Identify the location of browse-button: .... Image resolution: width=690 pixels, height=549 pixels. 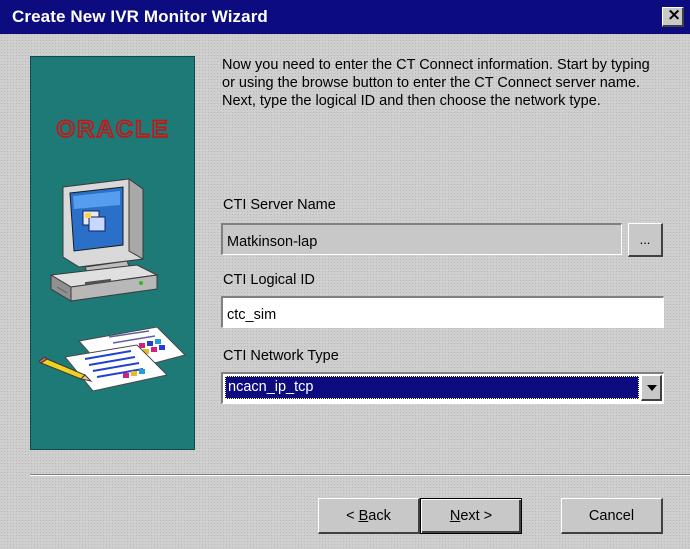
(645, 240).